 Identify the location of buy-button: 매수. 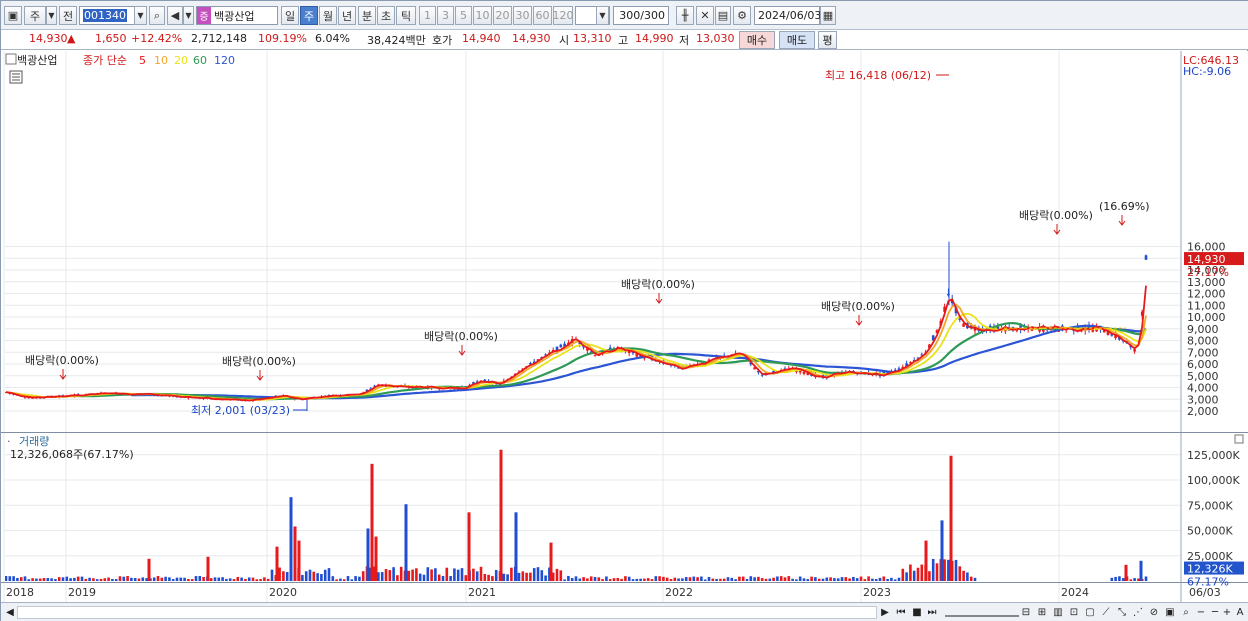
(757, 40).